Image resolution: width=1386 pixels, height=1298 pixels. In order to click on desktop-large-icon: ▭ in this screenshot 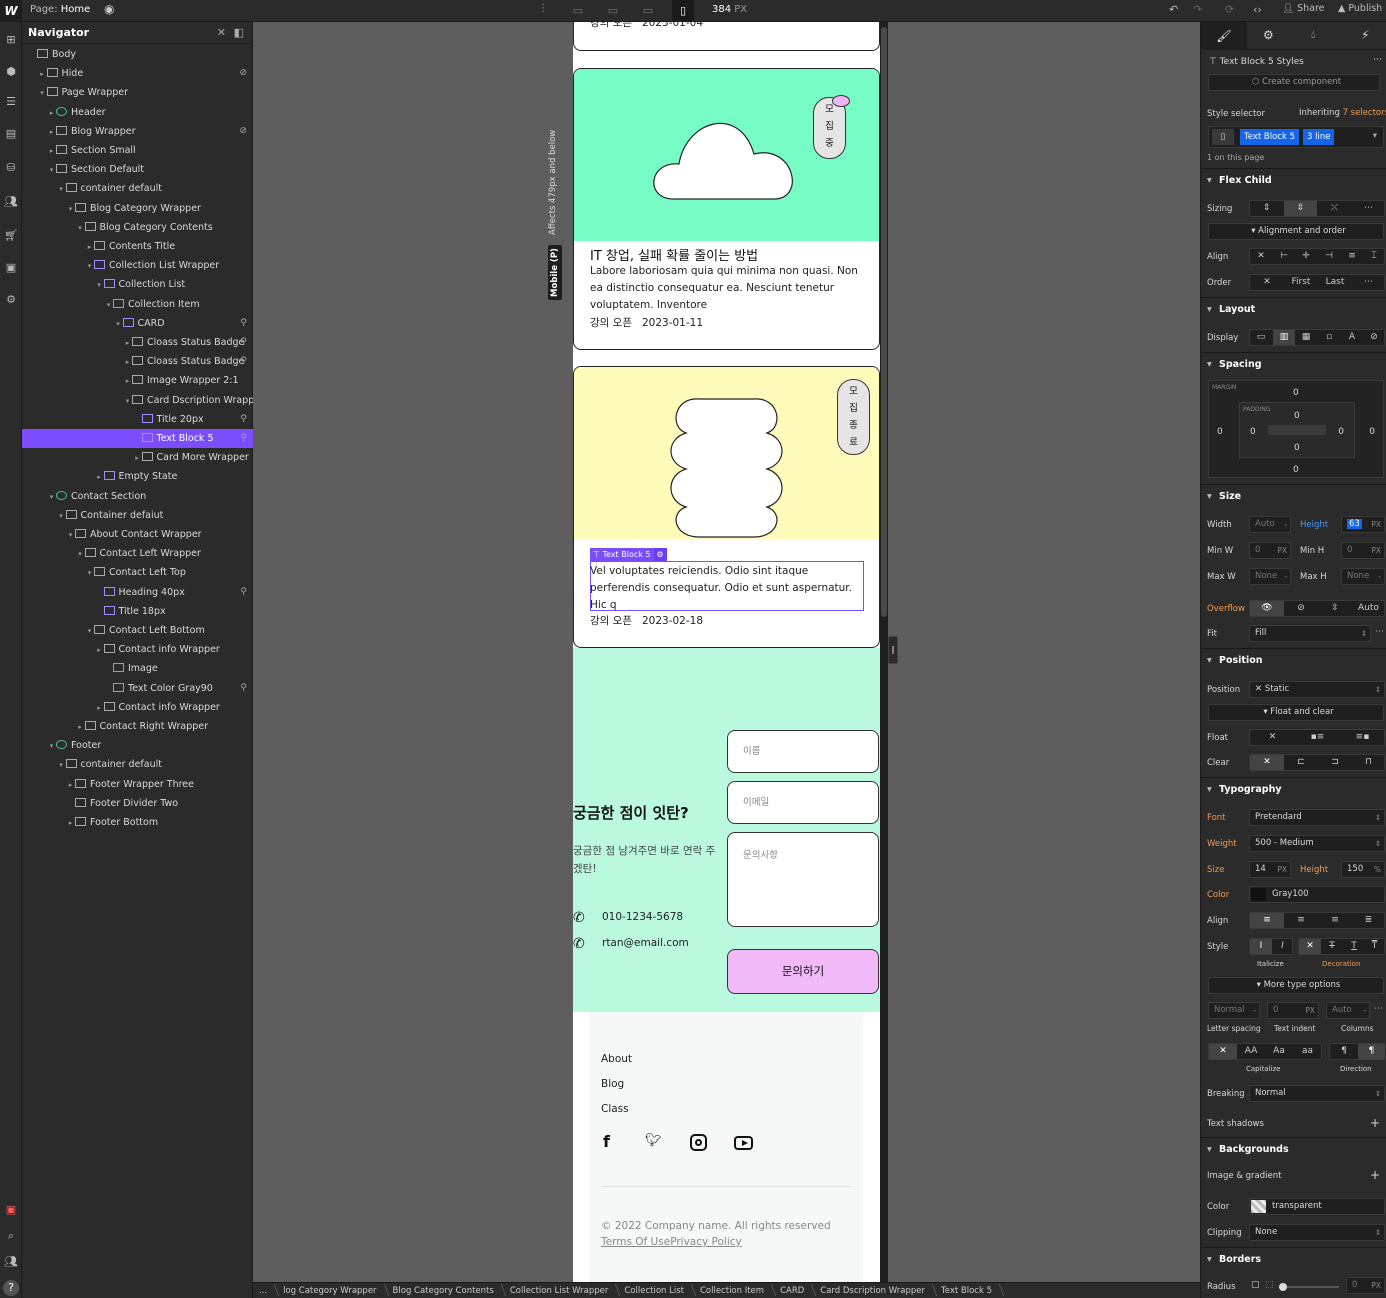, I will do `click(578, 11)`.